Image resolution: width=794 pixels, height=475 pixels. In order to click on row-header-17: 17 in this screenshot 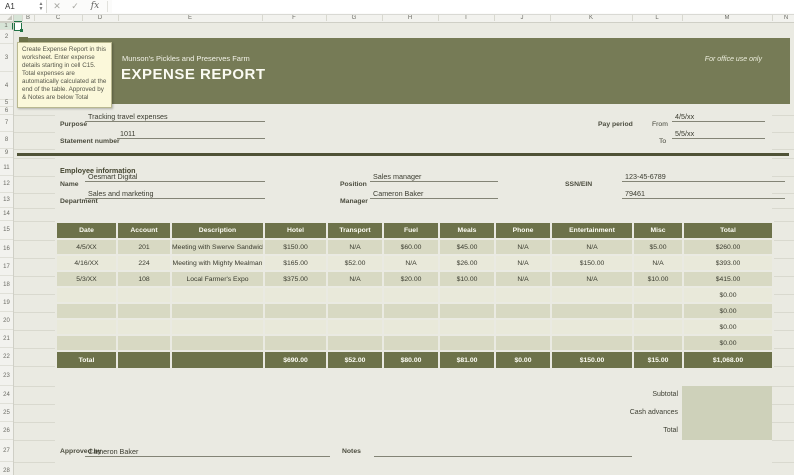, I will do `click(6, 267)`.